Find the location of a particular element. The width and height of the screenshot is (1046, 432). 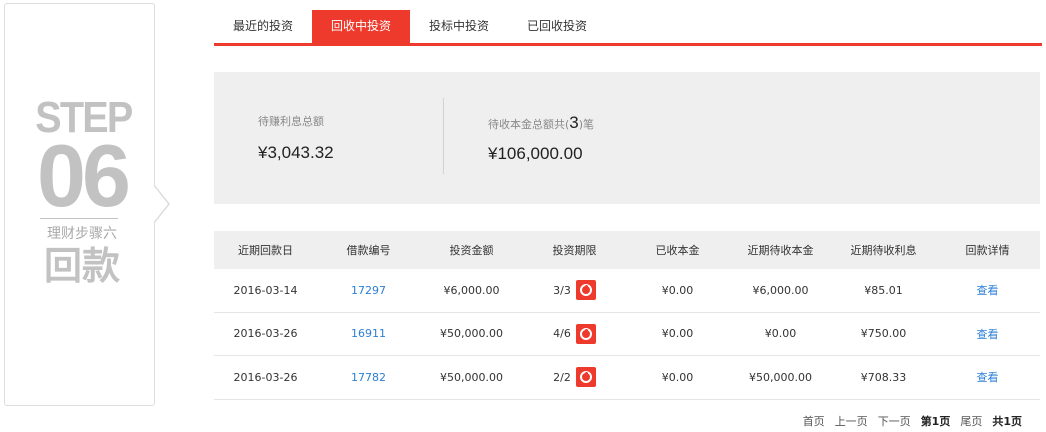

loan-id-link: 17782 is located at coordinates (368, 377).